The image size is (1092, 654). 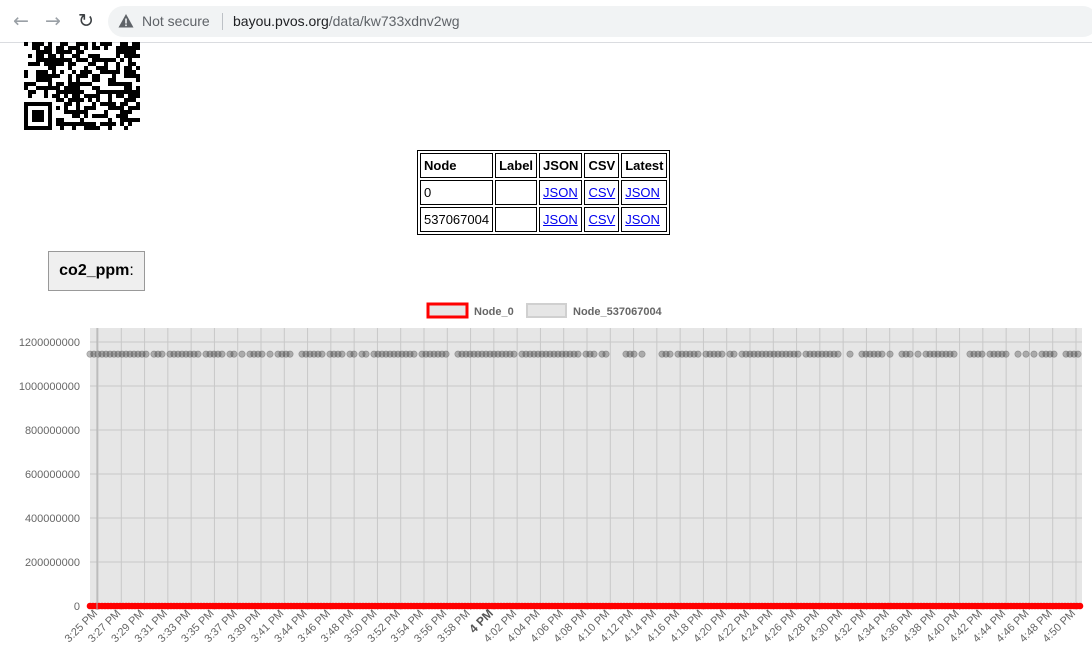 I want to click on url-path: /data/kw733xdnv2wg, so click(x=394, y=21).